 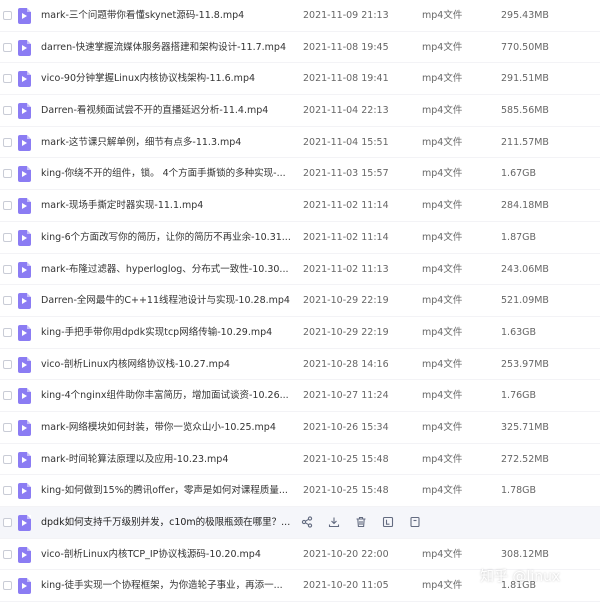 I want to click on file-name: Darren-看视频面试尝不开的直播延迟分析-11.4.mp4, so click(x=167, y=110).